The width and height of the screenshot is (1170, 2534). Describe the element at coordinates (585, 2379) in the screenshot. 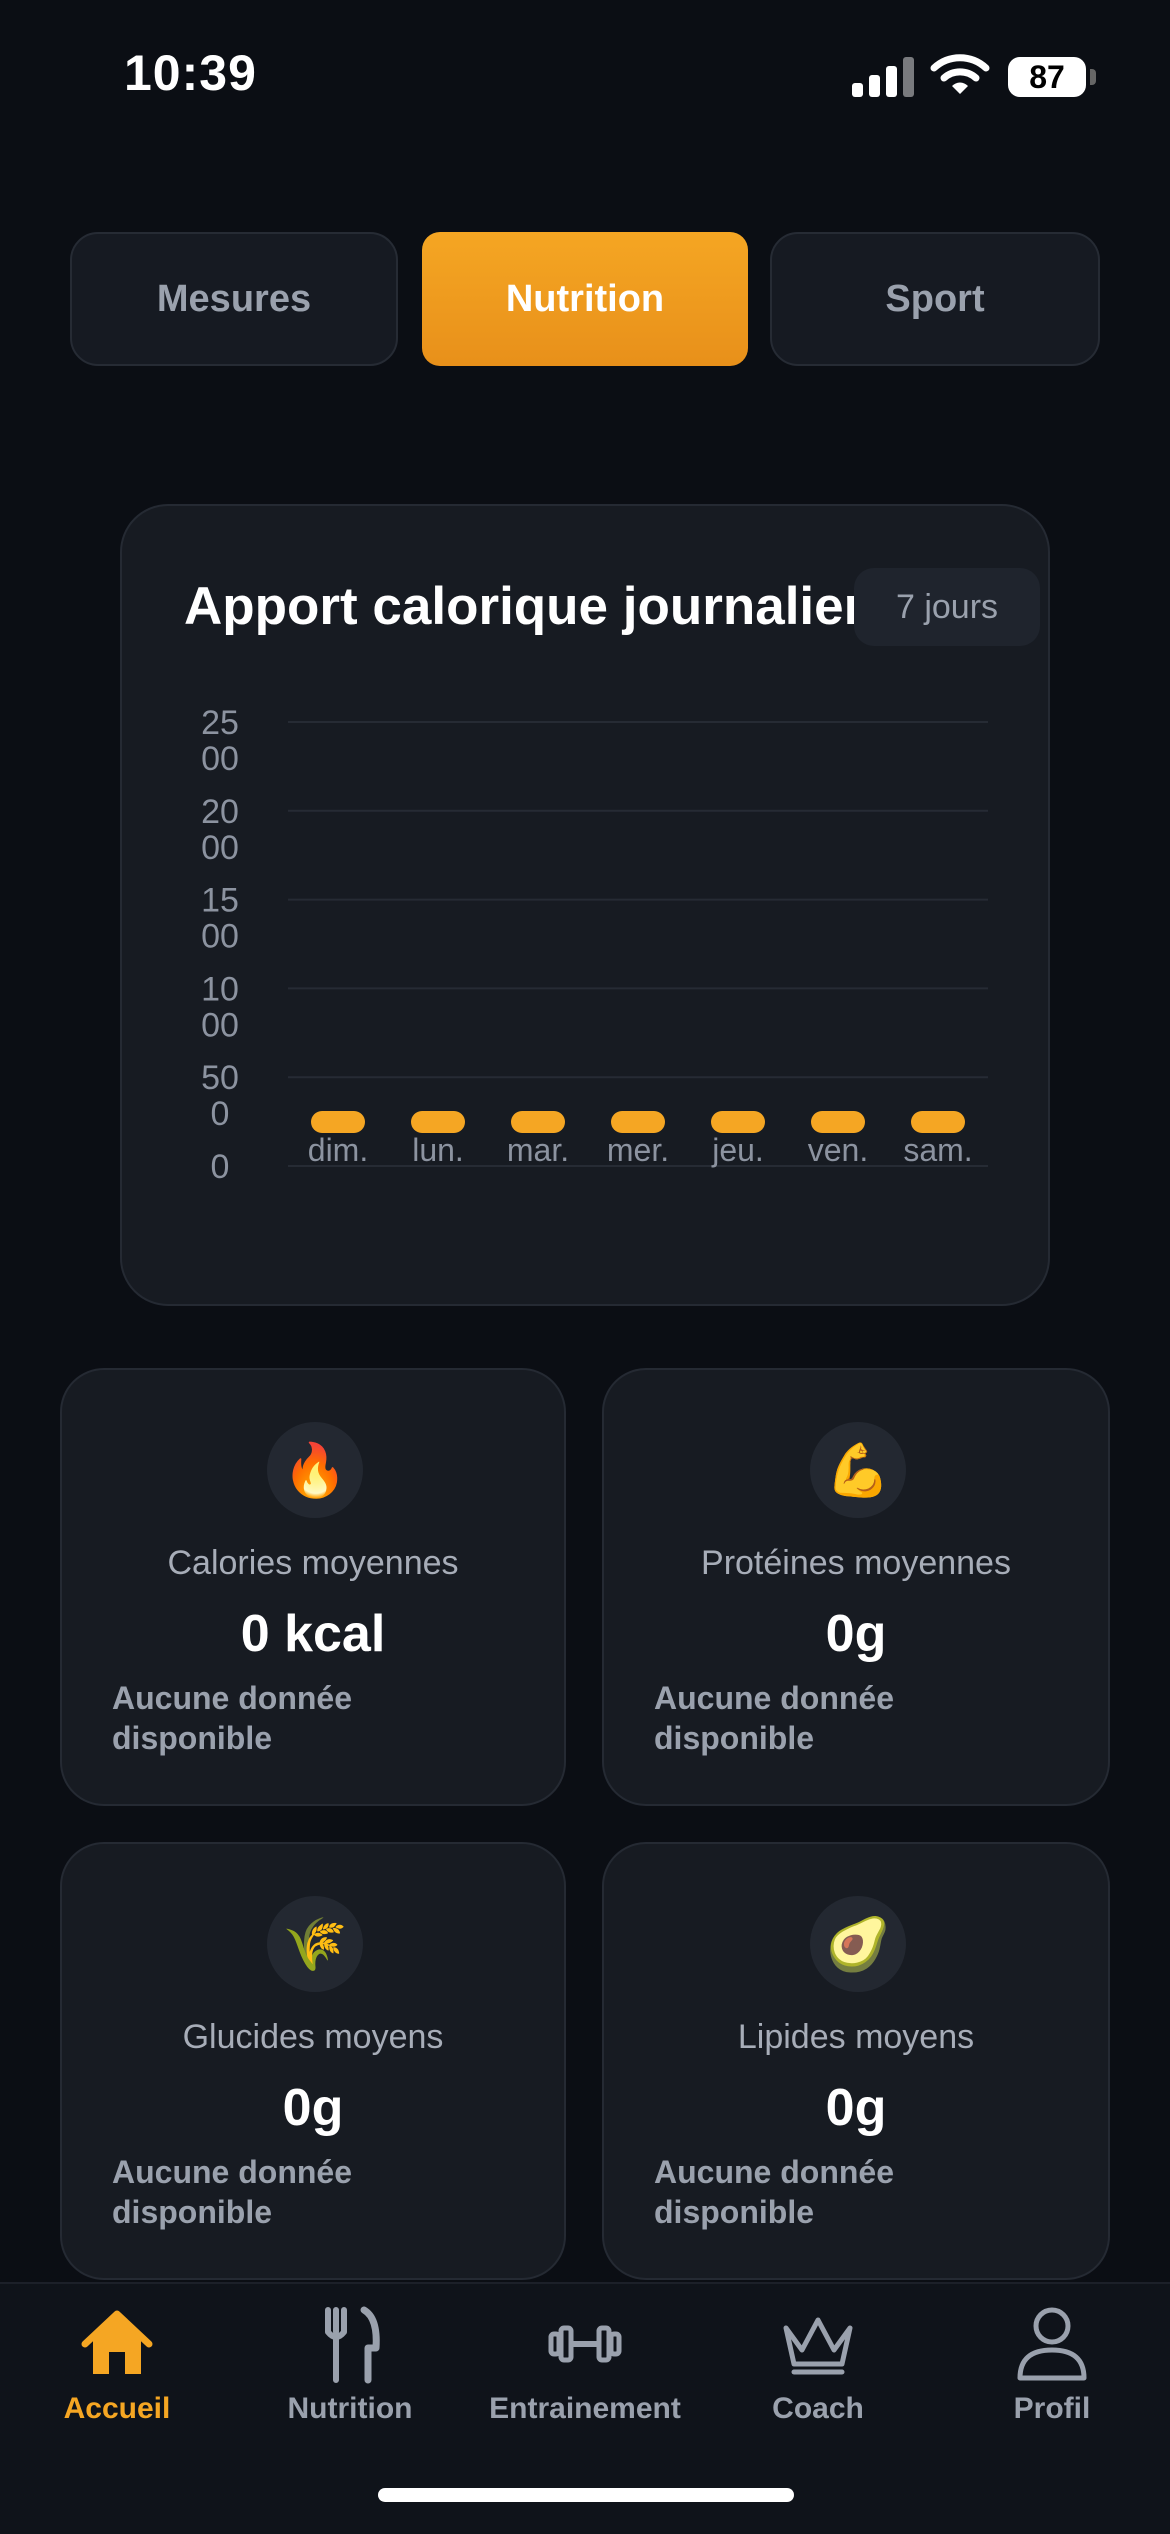

I see `tabbar-item-entrainement: Entrainement` at that location.